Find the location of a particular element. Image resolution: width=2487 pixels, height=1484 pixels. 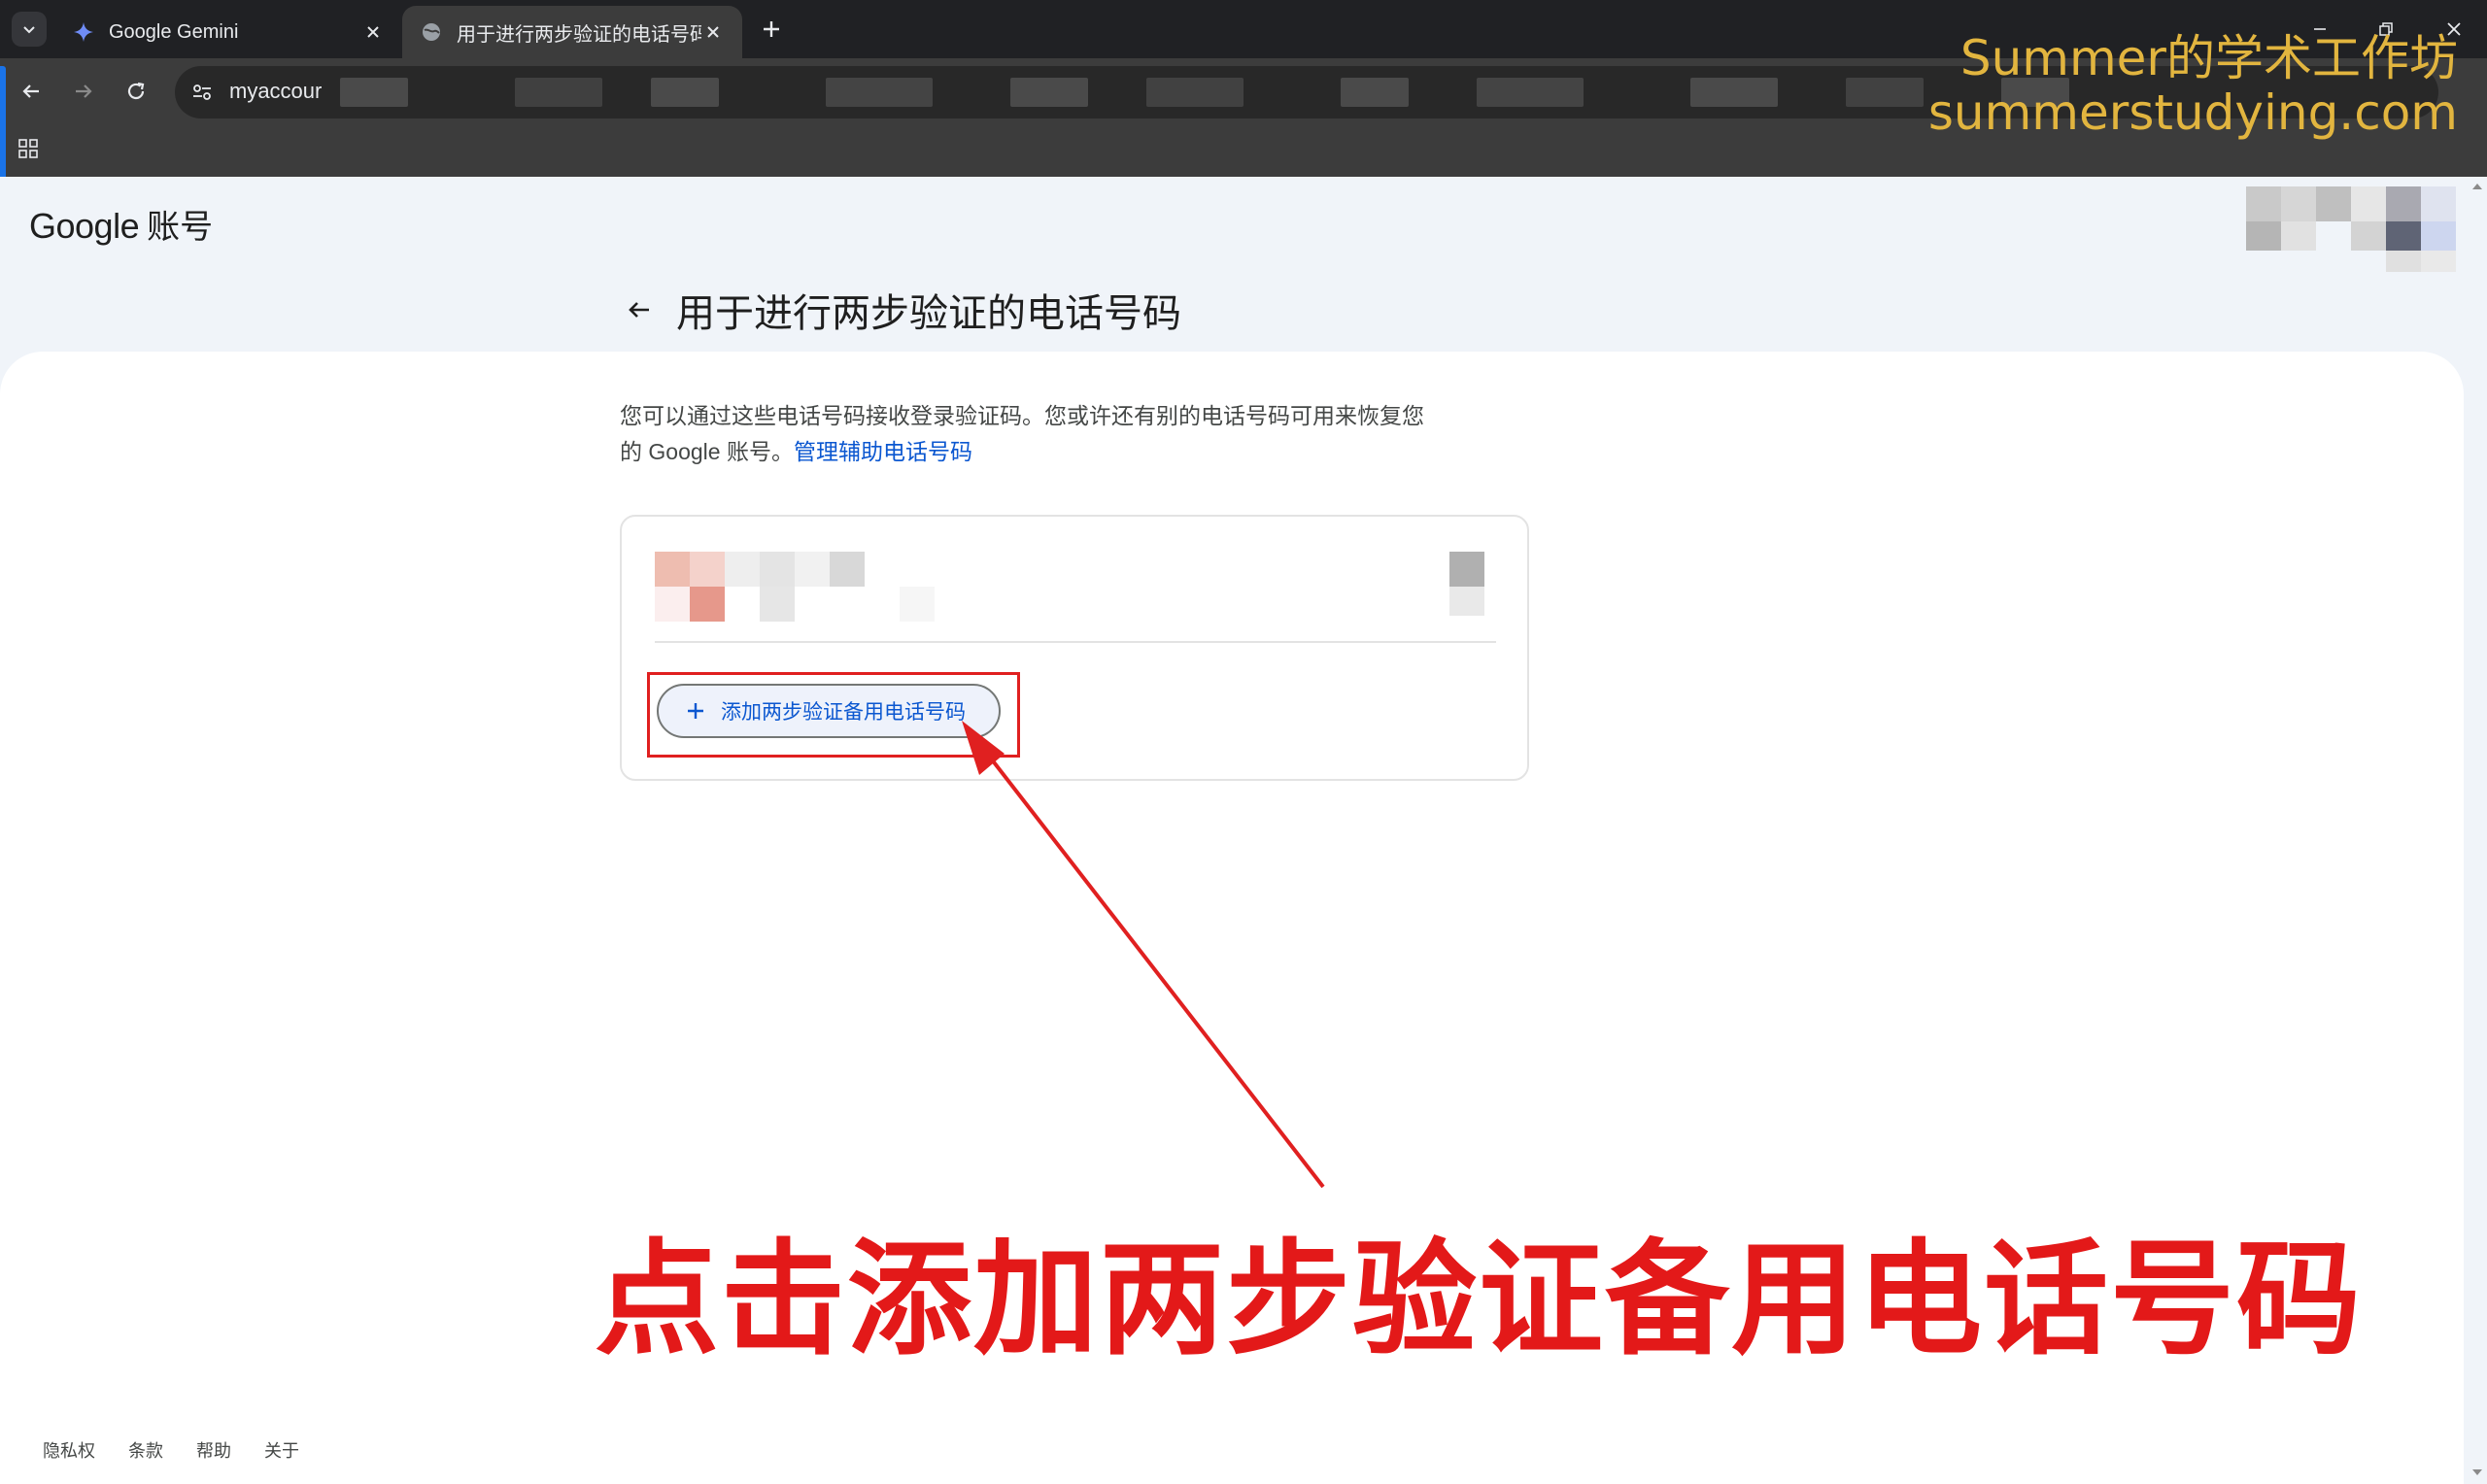

site-settings-icon is located at coordinates (202, 92).